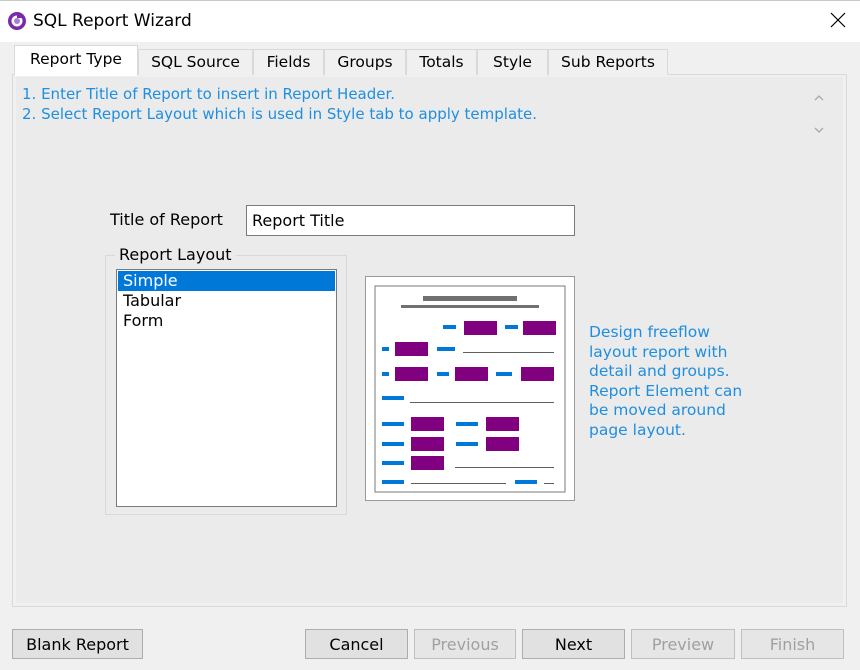 The height and width of the screenshot is (670, 860). Describe the element at coordinates (512, 62) in the screenshot. I see `tab-style: Style` at that location.